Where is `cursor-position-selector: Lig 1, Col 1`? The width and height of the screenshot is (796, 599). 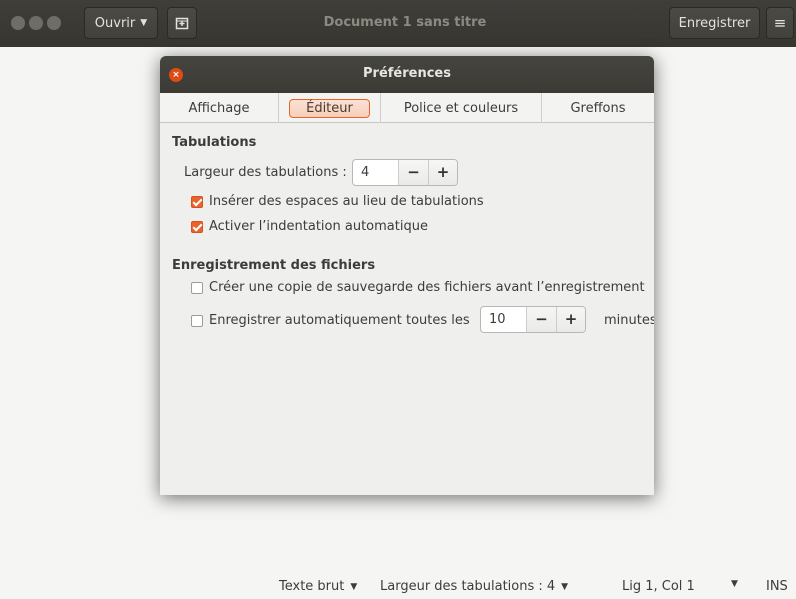
cursor-position-selector: Lig 1, Col 1 is located at coordinates (658, 586).